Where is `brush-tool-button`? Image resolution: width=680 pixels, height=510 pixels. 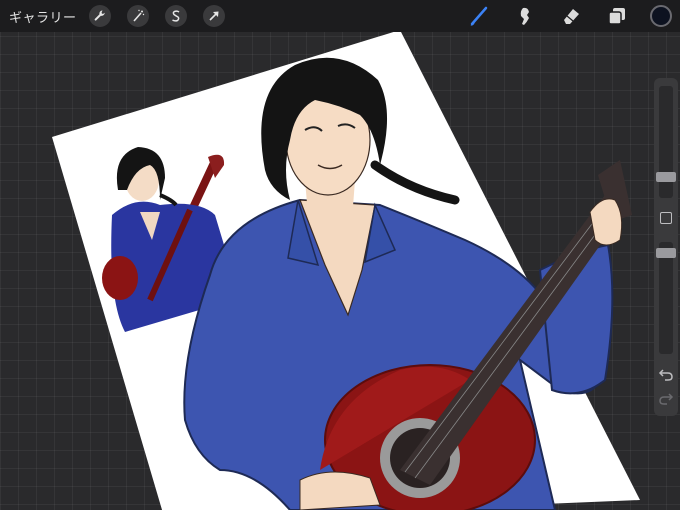 brush-tool-button is located at coordinates (479, 16).